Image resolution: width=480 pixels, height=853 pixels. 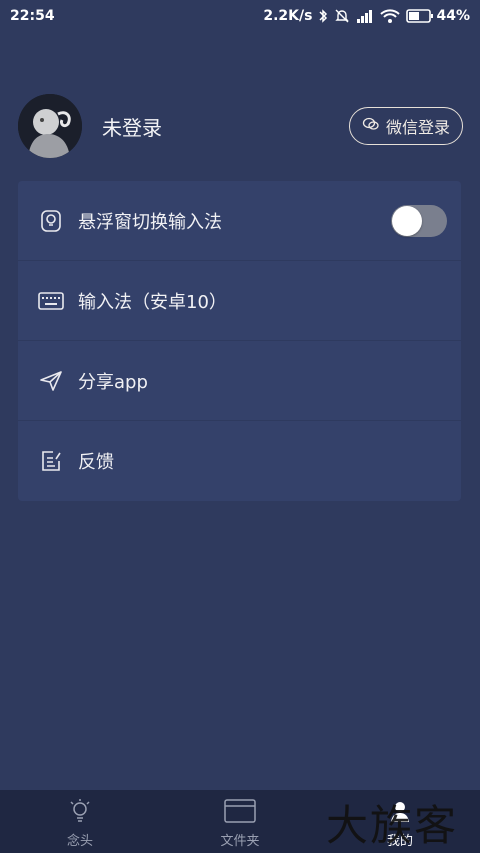 I want to click on network-speed: 2.2K/s, so click(x=288, y=16).